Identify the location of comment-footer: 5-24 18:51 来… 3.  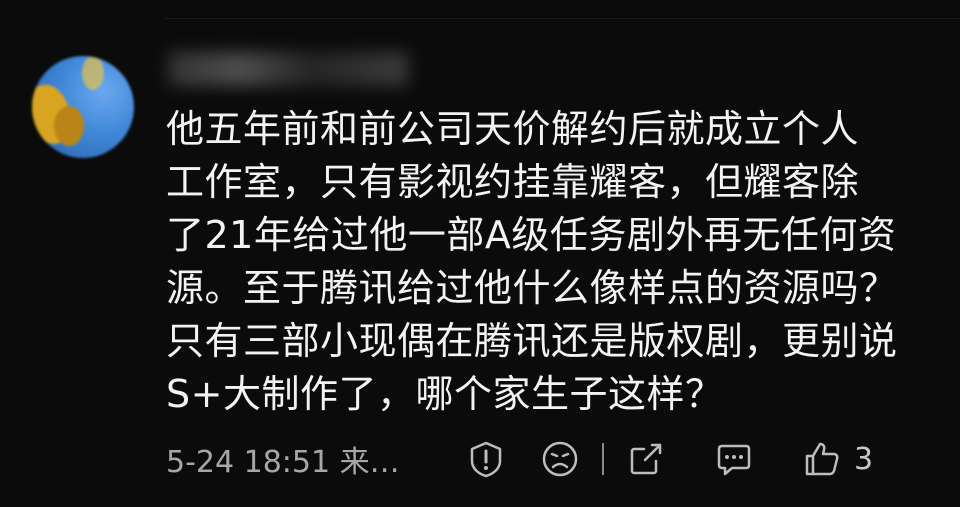
(553, 459).